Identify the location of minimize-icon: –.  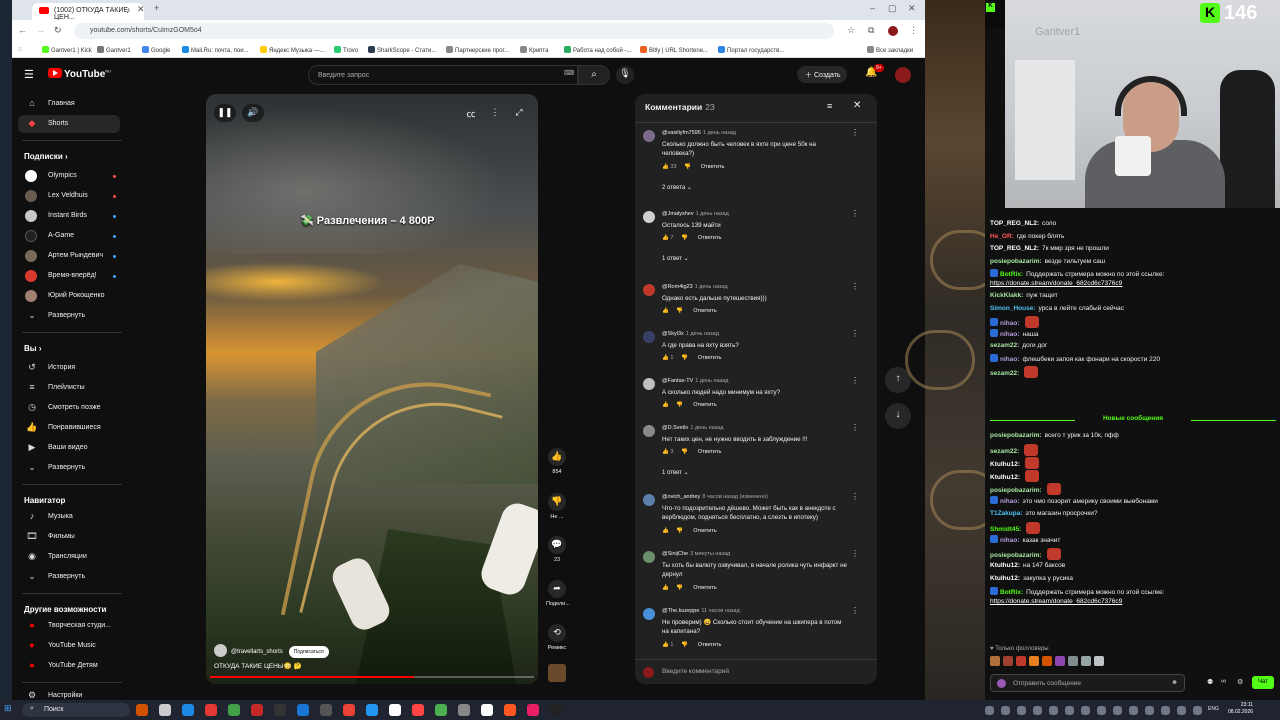
(872, 8).